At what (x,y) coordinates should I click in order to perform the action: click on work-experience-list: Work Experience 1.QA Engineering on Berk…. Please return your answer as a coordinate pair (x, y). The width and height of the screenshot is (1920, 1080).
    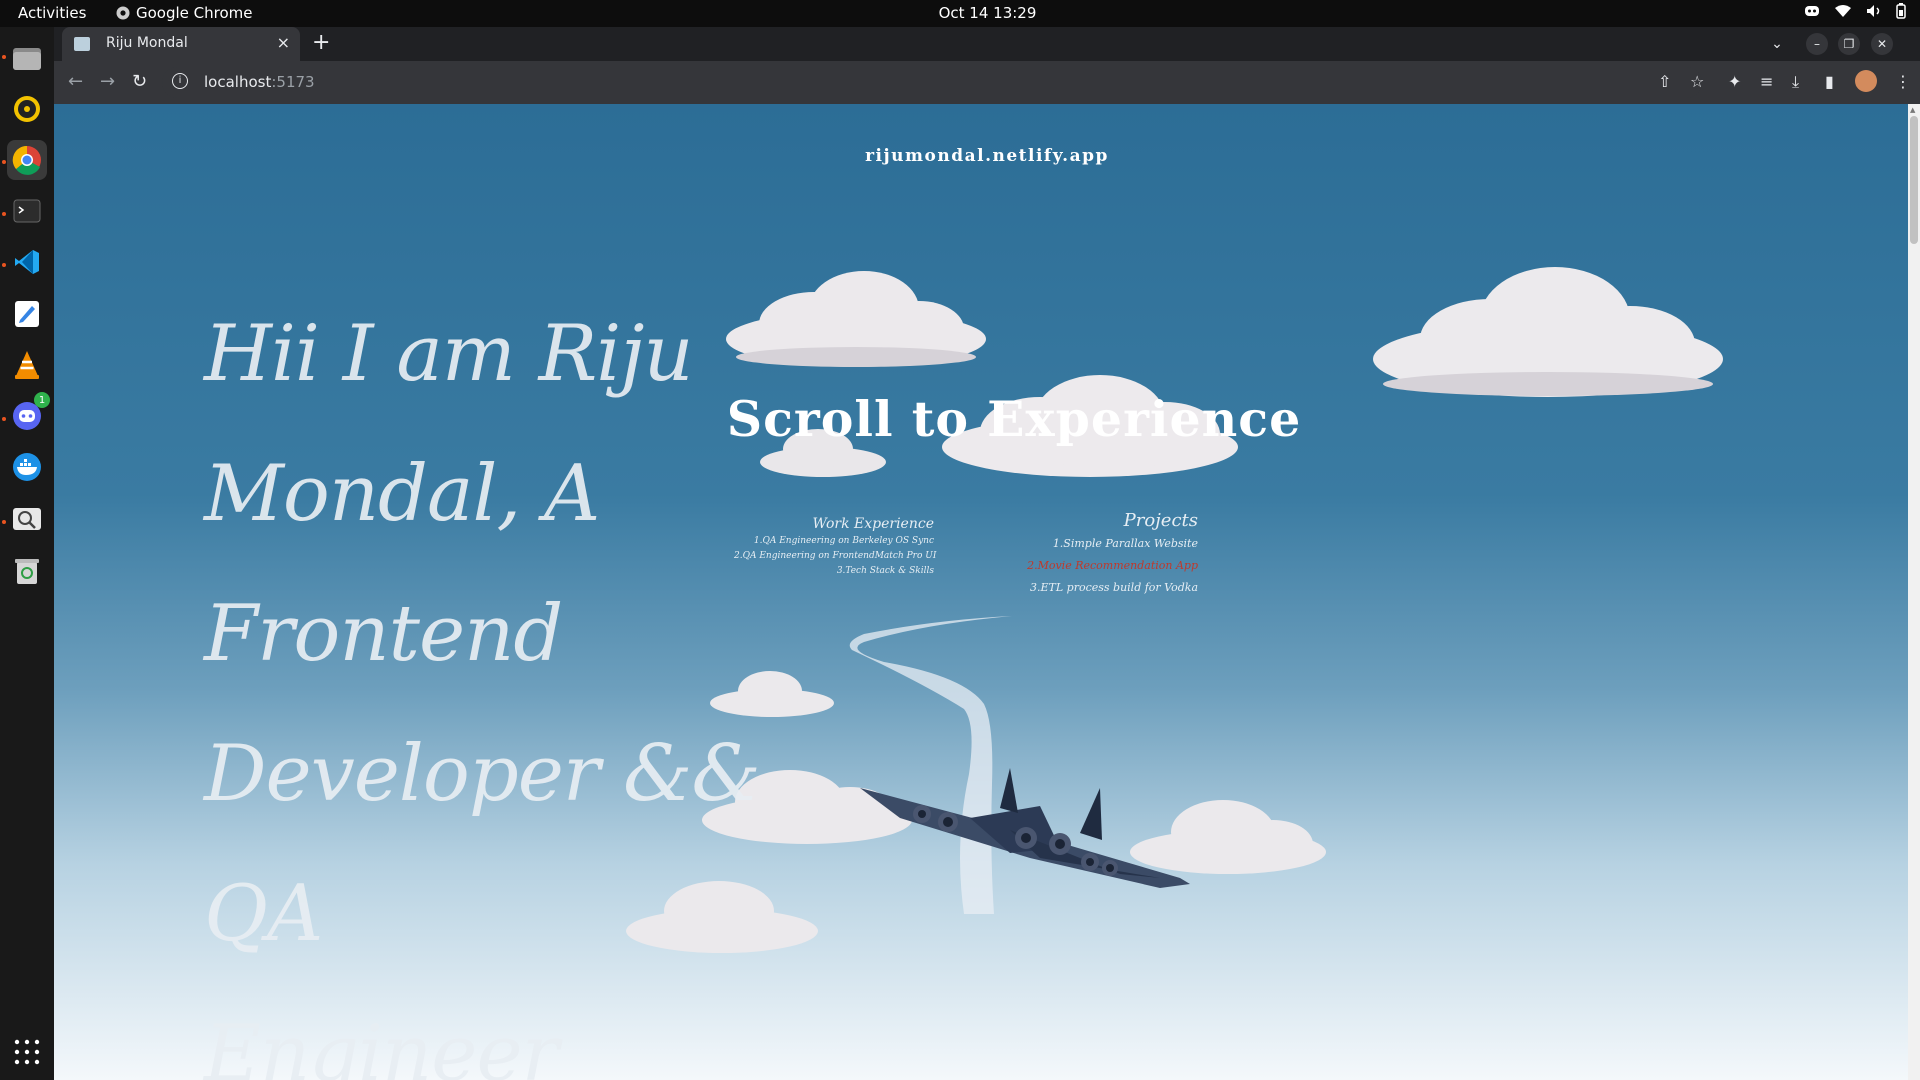
    Looking at the image, I should click on (835, 548).